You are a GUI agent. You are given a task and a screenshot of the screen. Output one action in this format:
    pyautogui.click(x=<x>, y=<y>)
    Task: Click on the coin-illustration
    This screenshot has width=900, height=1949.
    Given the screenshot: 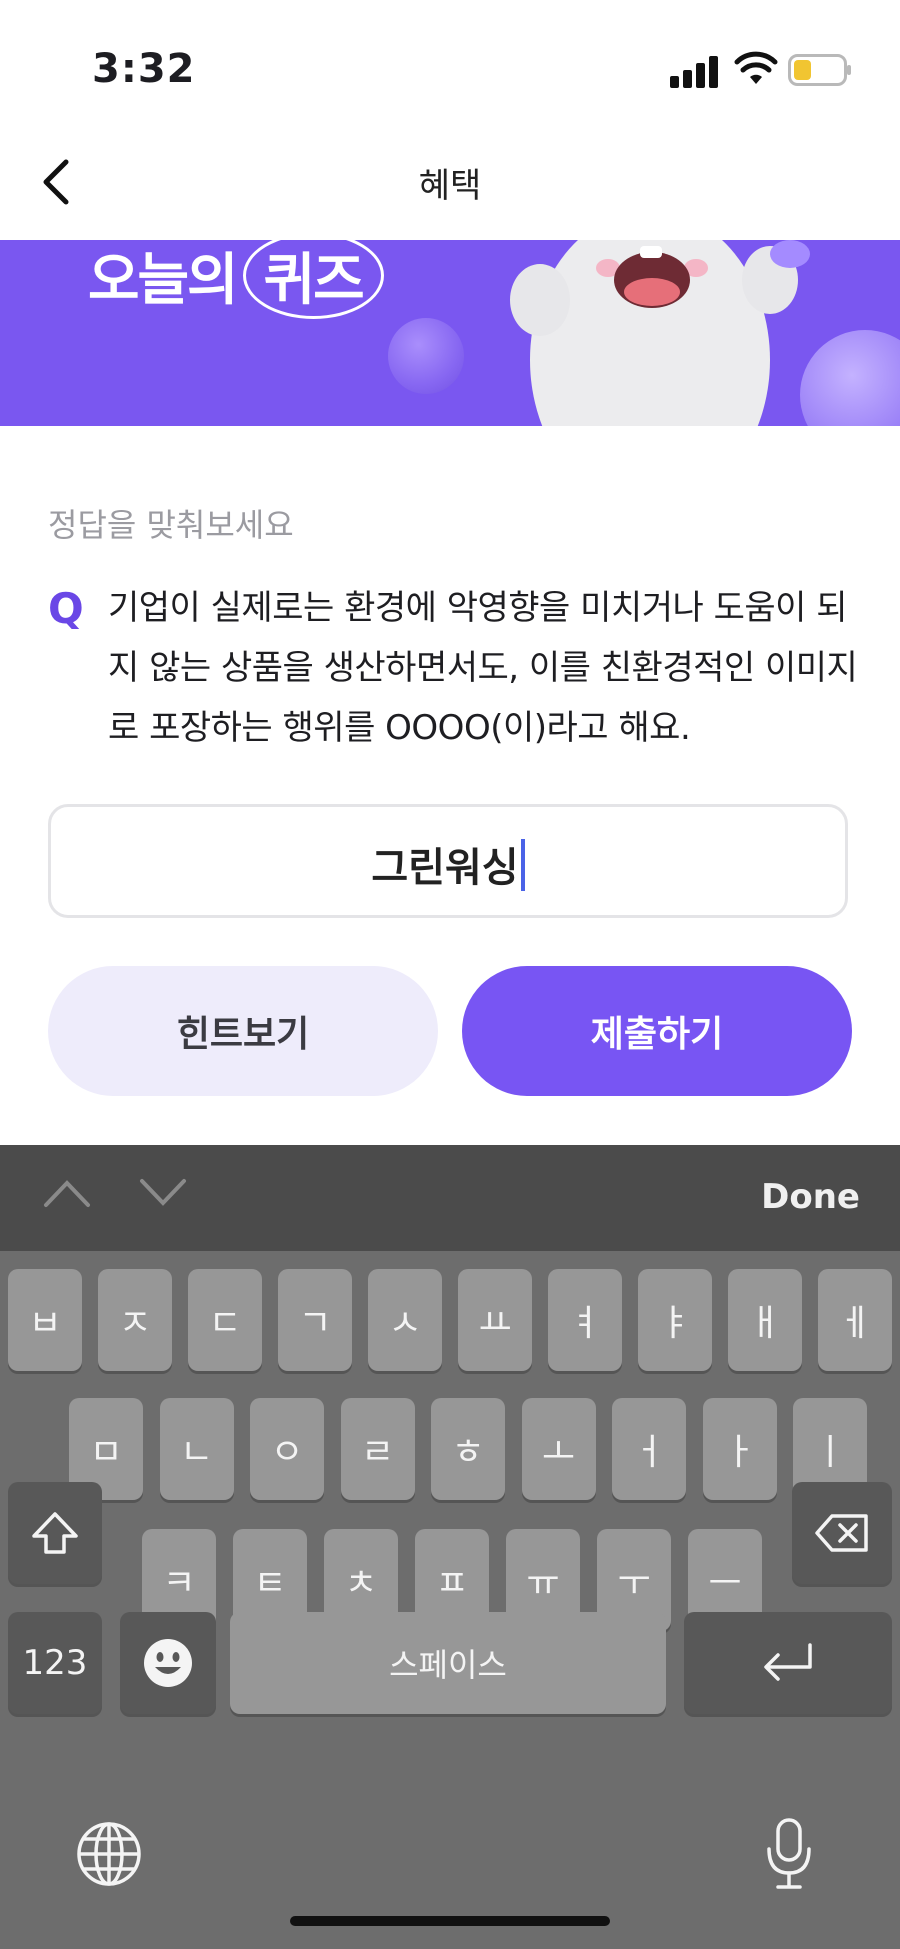 What is the action you would take?
    pyautogui.click(x=426, y=356)
    